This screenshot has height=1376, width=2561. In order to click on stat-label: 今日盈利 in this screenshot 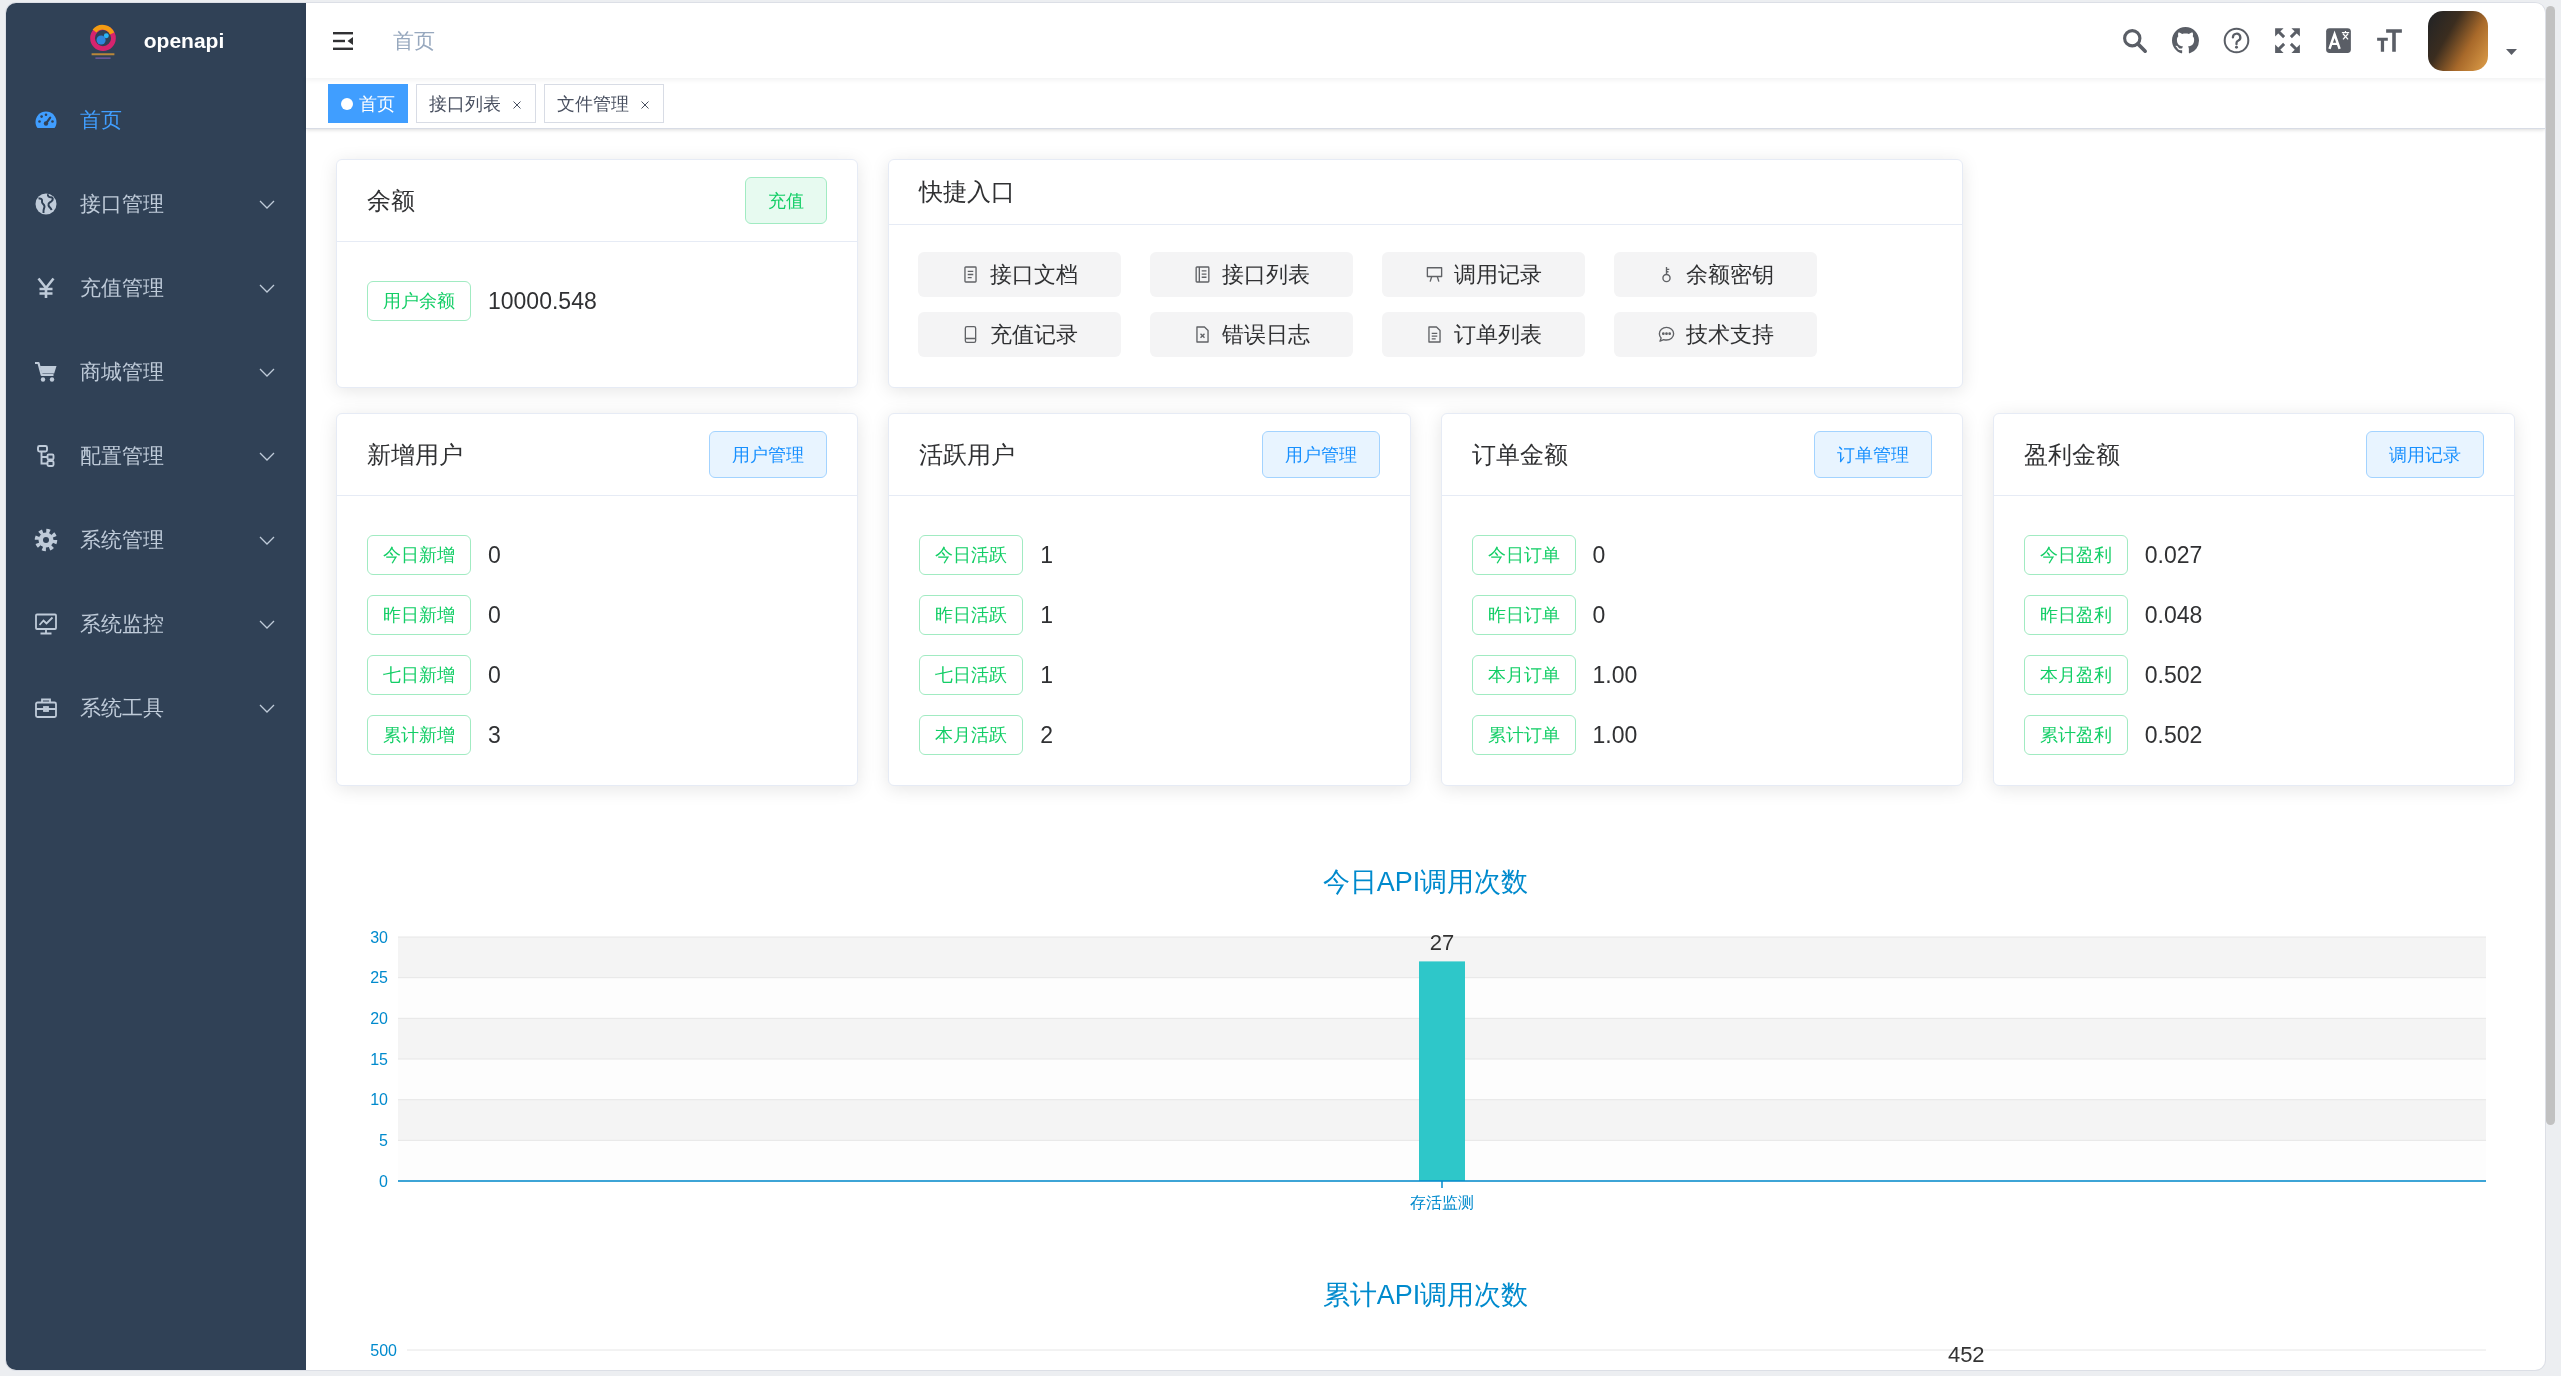, I will do `click(2075, 555)`.